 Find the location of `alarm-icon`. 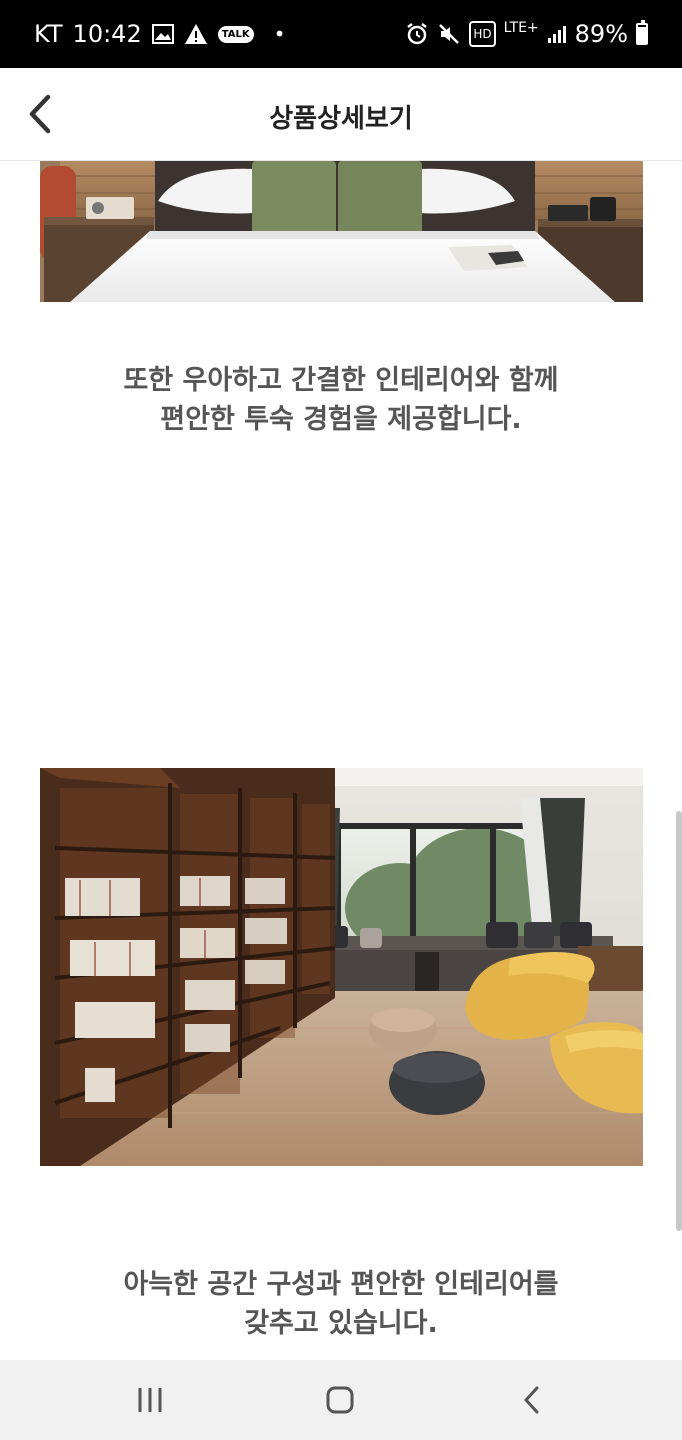

alarm-icon is located at coordinates (417, 34).